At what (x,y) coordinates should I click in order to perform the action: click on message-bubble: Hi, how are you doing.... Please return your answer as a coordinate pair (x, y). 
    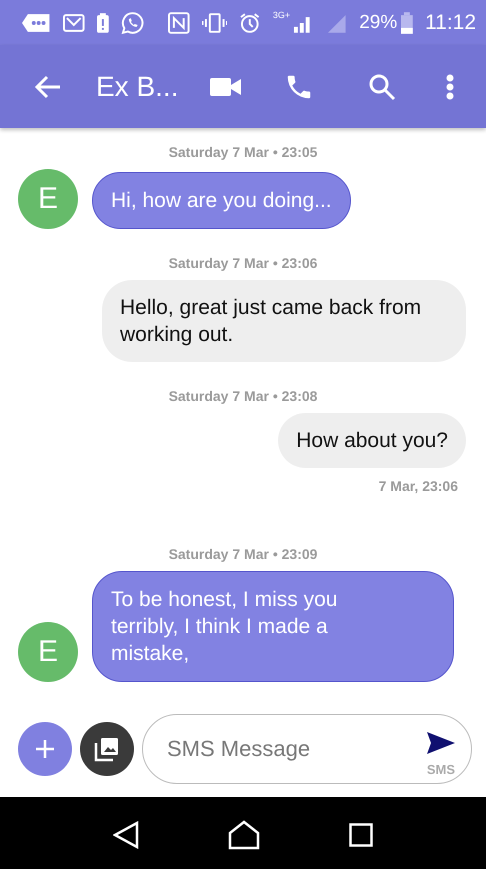
    Looking at the image, I should click on (221, 200).